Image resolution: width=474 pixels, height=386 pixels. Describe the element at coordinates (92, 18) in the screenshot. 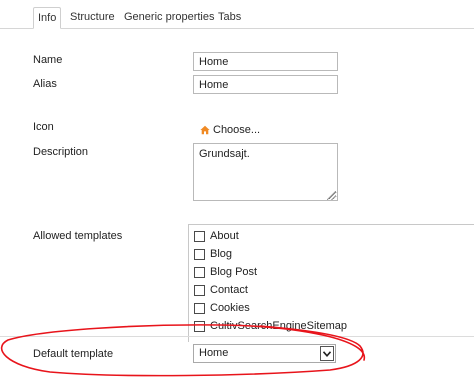

I see `tab-structure: Structure` at that location.